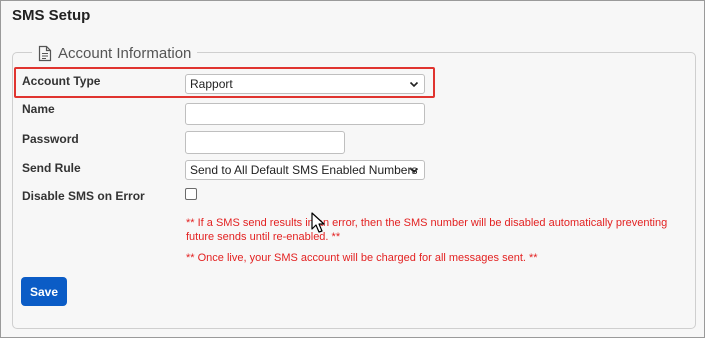 This screenshot has height=338, width=705. Describe the element at coordinates (305, 114) in the screenshot. I see `name-input` at that location.